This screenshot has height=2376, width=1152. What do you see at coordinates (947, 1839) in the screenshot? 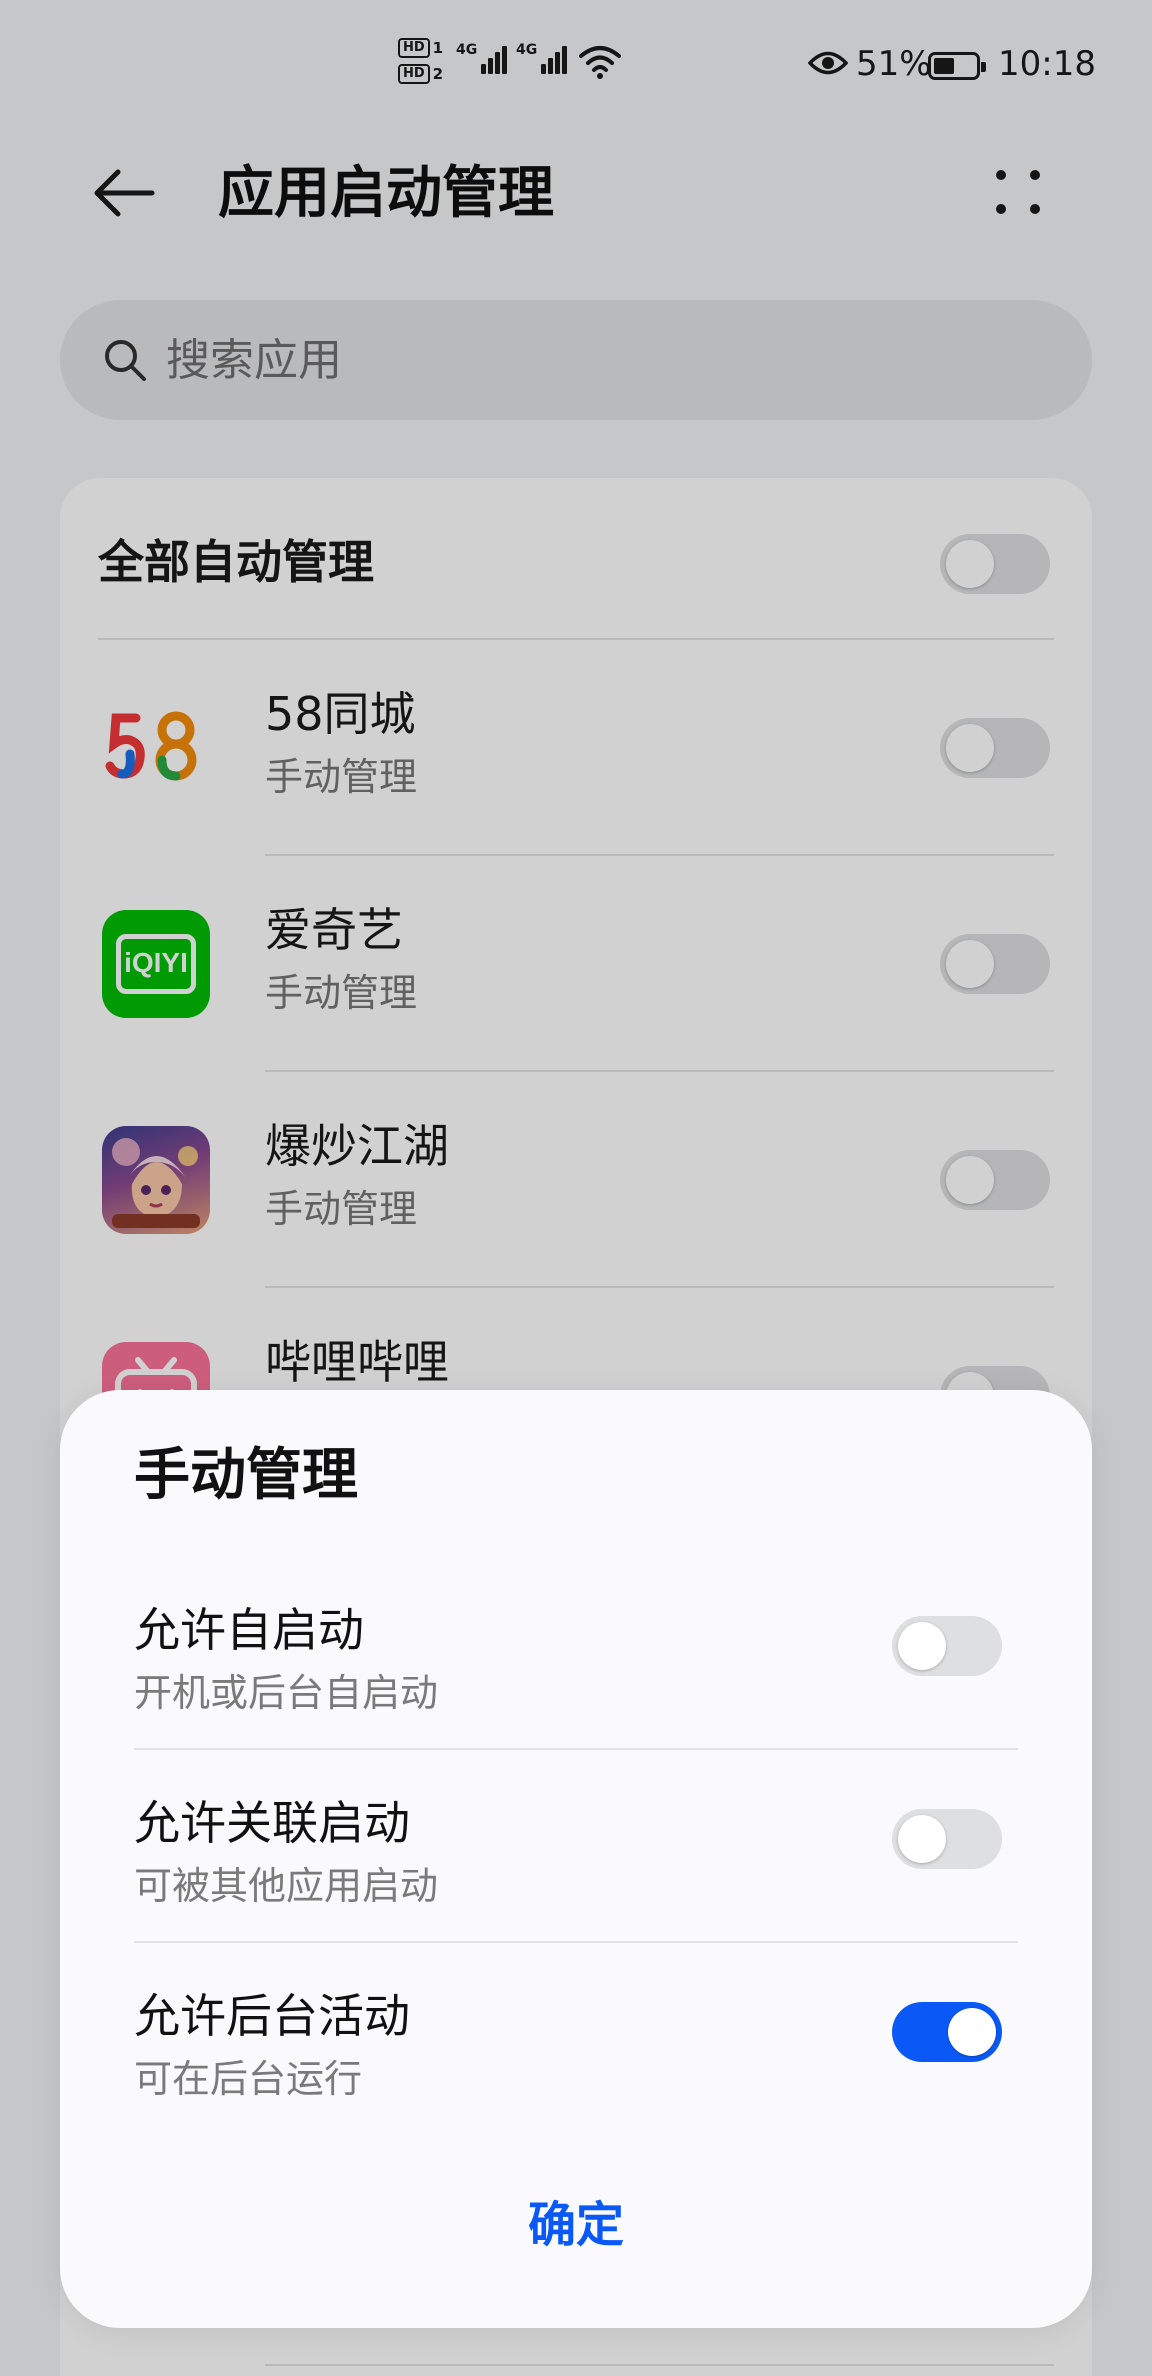
I see `associated-start-toggle` at bounding box center [947, 1839].